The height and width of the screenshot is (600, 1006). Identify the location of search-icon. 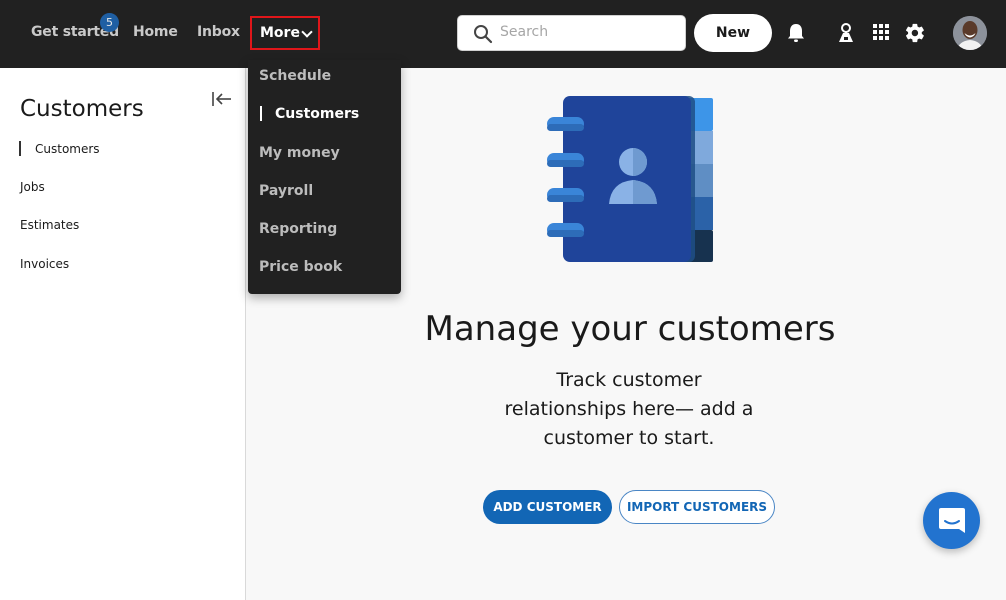
(483, 36).